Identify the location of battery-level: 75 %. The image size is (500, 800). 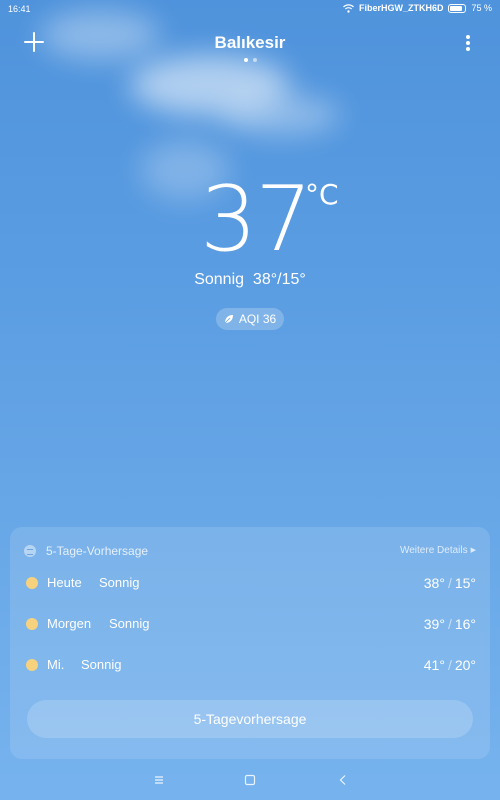
(481, 8).